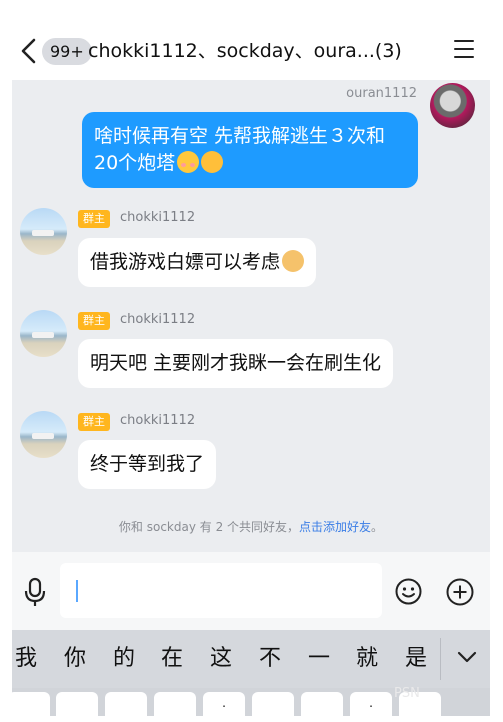 This screenshot has height=722, width=503. I want to click on unread-count-badge: 99+, so click(67, 51).